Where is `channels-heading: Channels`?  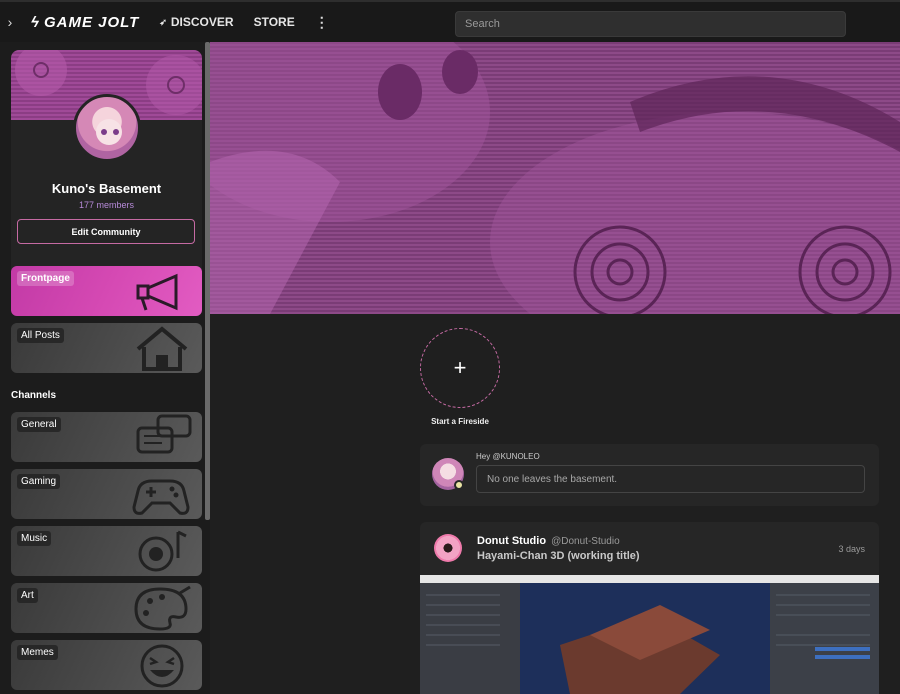 channels-heading: Channels is located at coordinates (34, 395).